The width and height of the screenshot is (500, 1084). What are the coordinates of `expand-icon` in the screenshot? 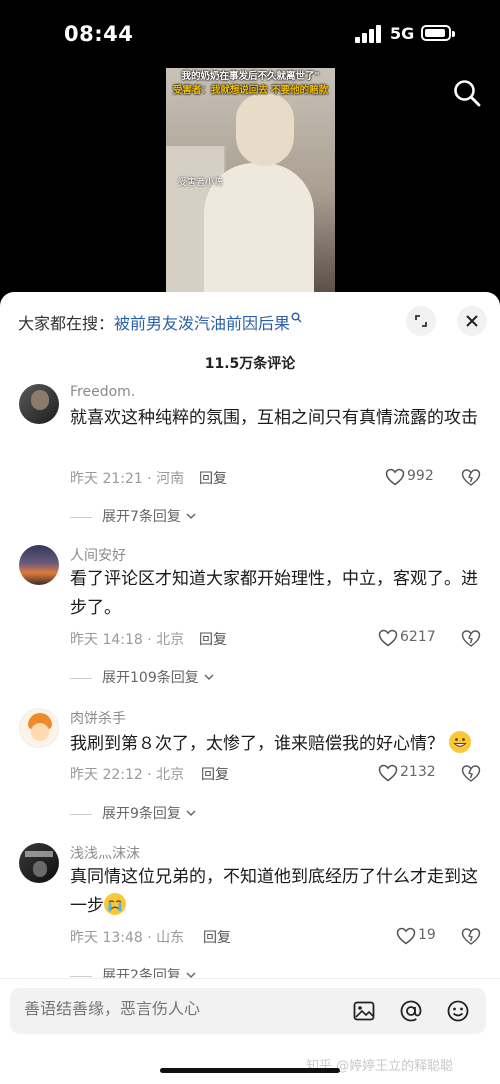 It's located at (421, 321).